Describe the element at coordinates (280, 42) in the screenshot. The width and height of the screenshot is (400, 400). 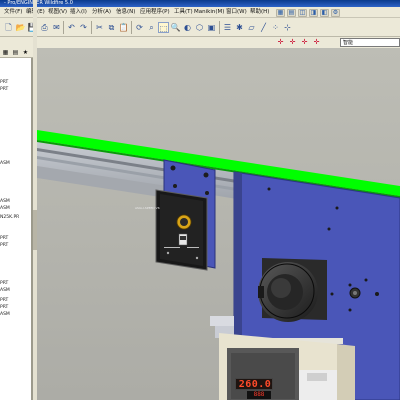
I see `datum-toggle-icon: ✛` at that location.